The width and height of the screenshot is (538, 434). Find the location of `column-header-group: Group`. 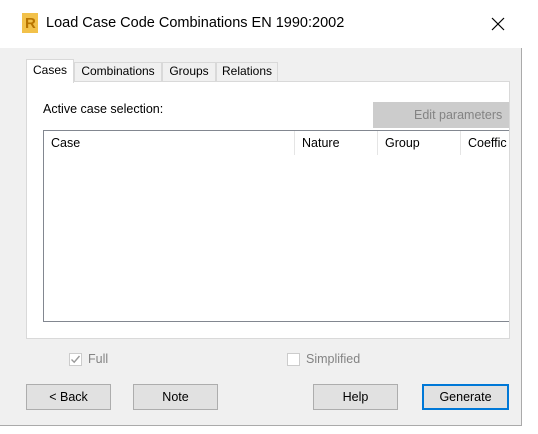

column-header-group: Group is located at coordinates (419, 143).